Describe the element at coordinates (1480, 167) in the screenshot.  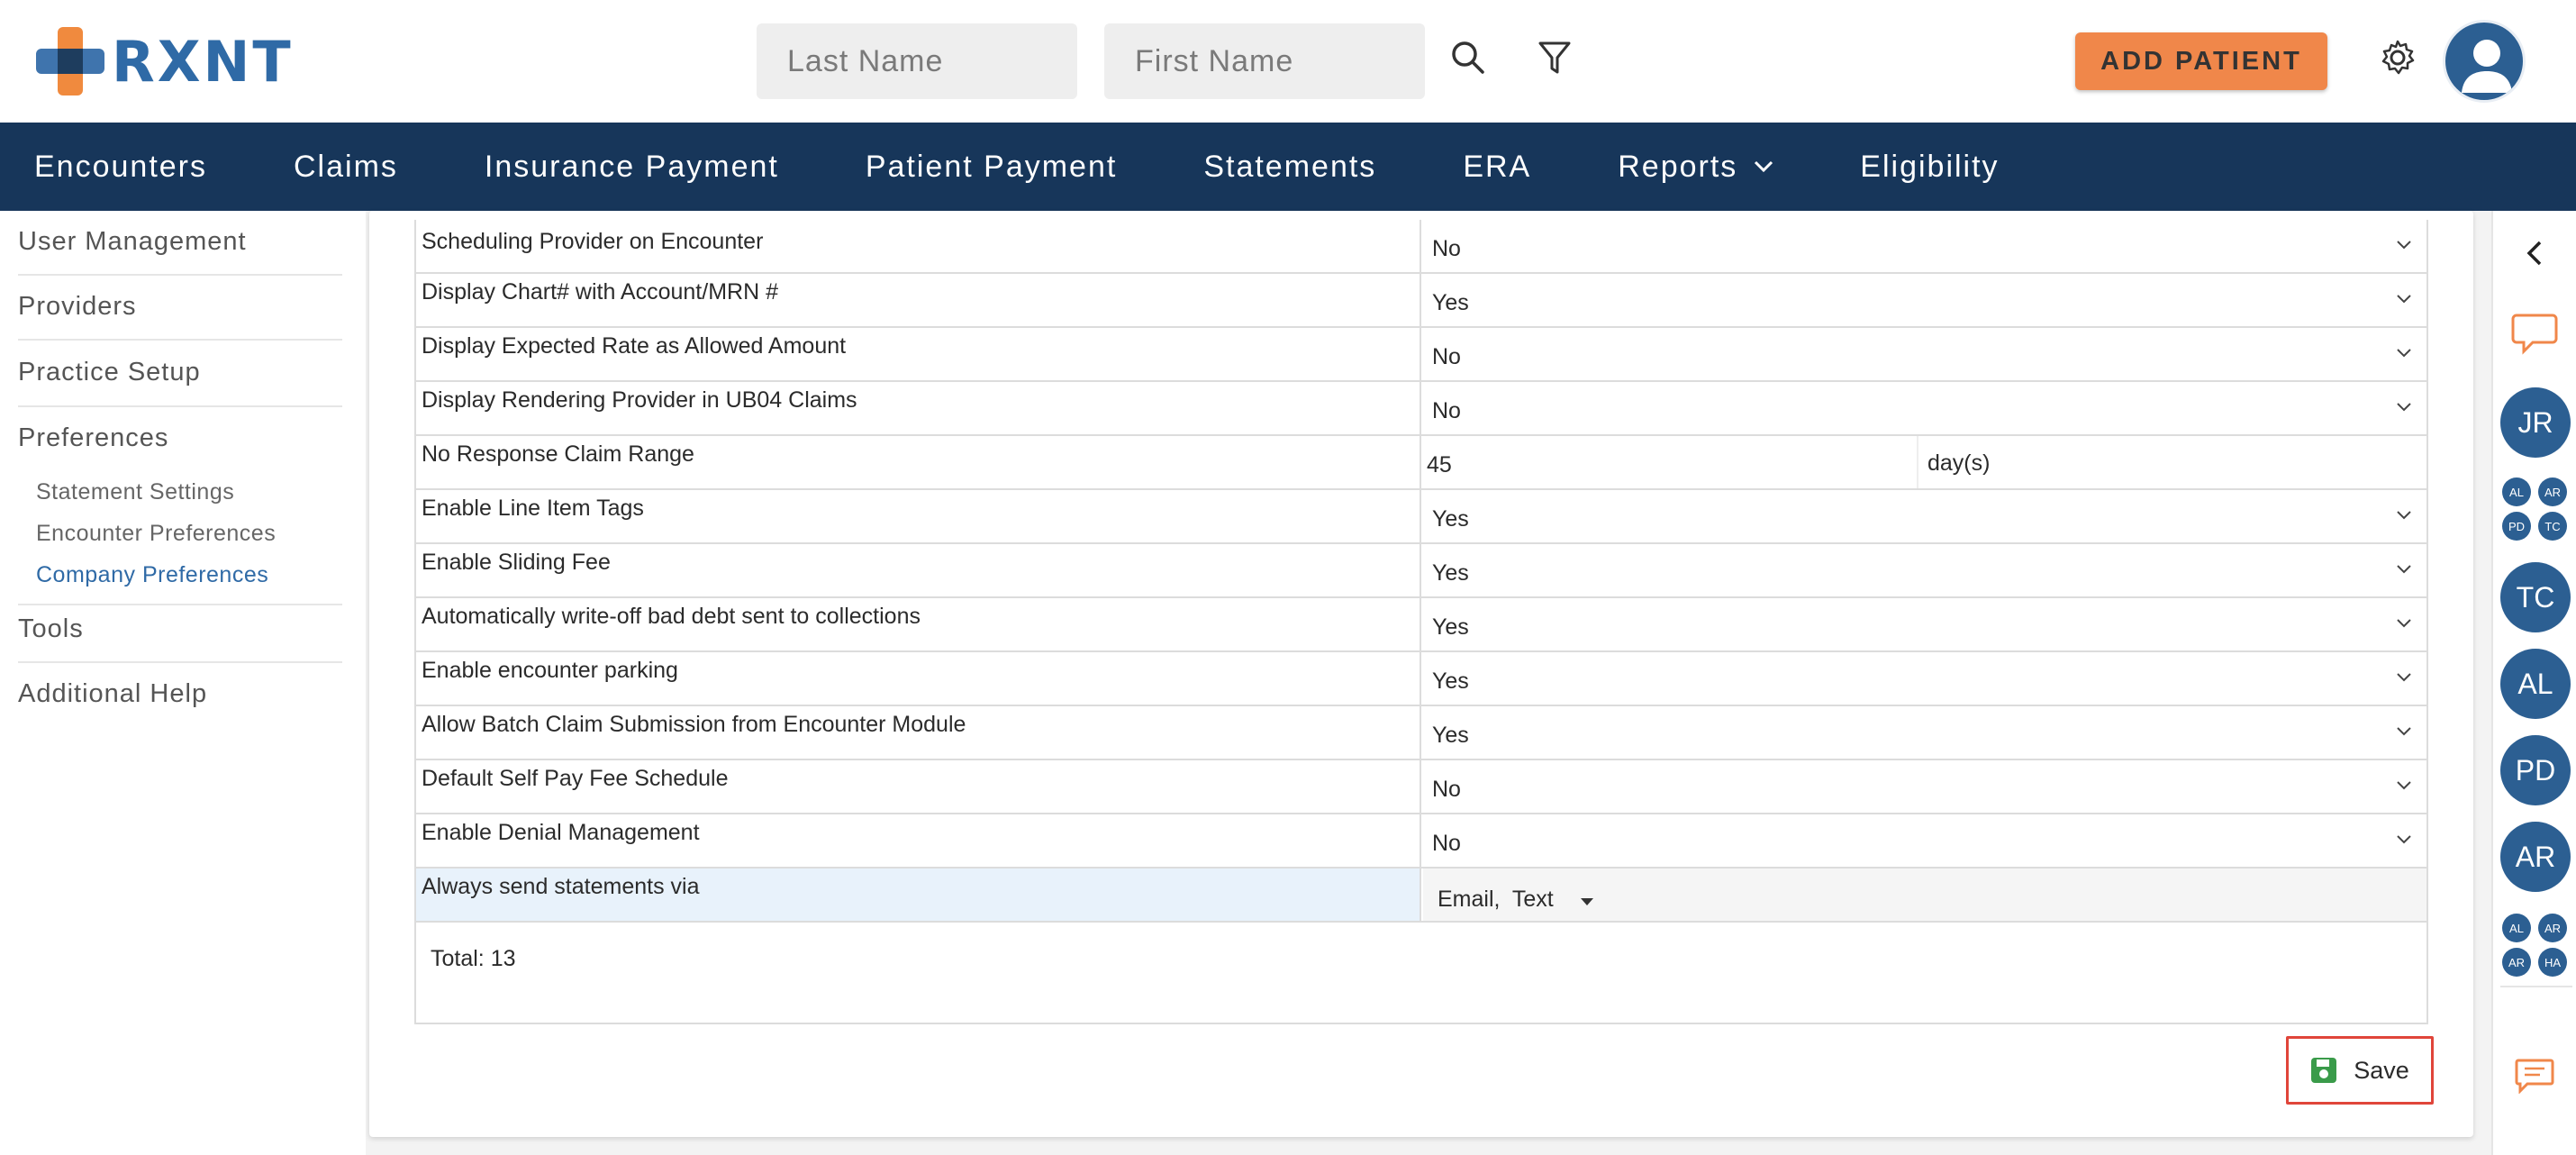
I see `nav-era: ERA` at that location.